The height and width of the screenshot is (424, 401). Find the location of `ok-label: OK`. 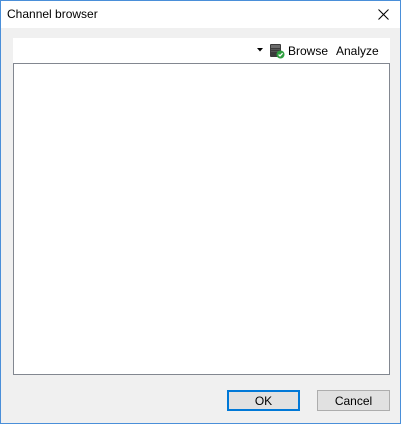

ok-label: OK is located at coordinates (263, 400).